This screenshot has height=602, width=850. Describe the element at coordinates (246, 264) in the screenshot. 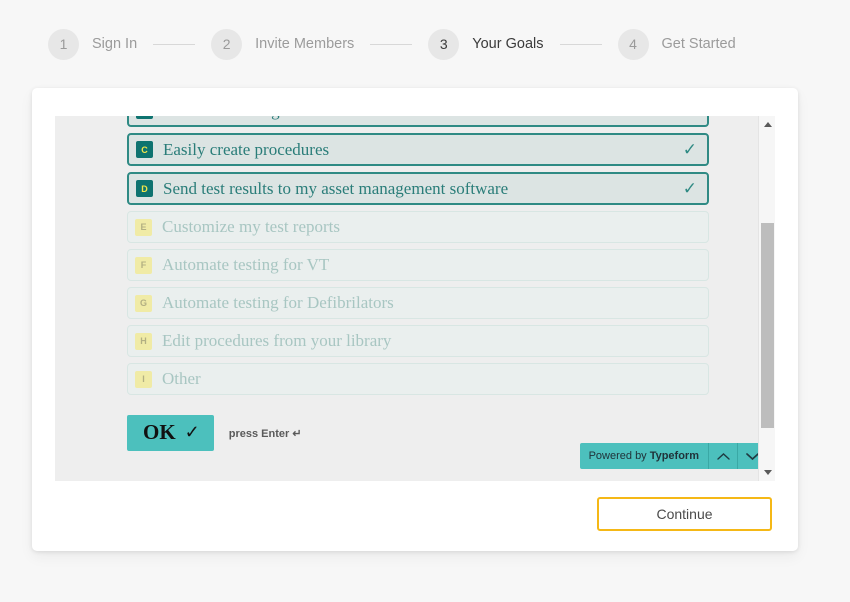

I see `choice-label: Automate testing for VT` at that location.